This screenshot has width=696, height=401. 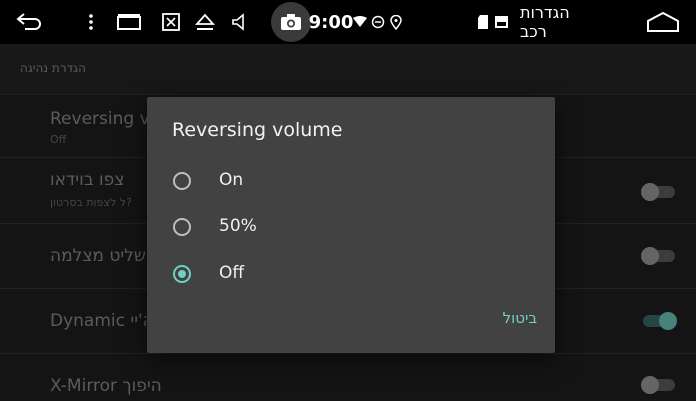 I want to click on clock: 9:00, so click(x=331, y=22).